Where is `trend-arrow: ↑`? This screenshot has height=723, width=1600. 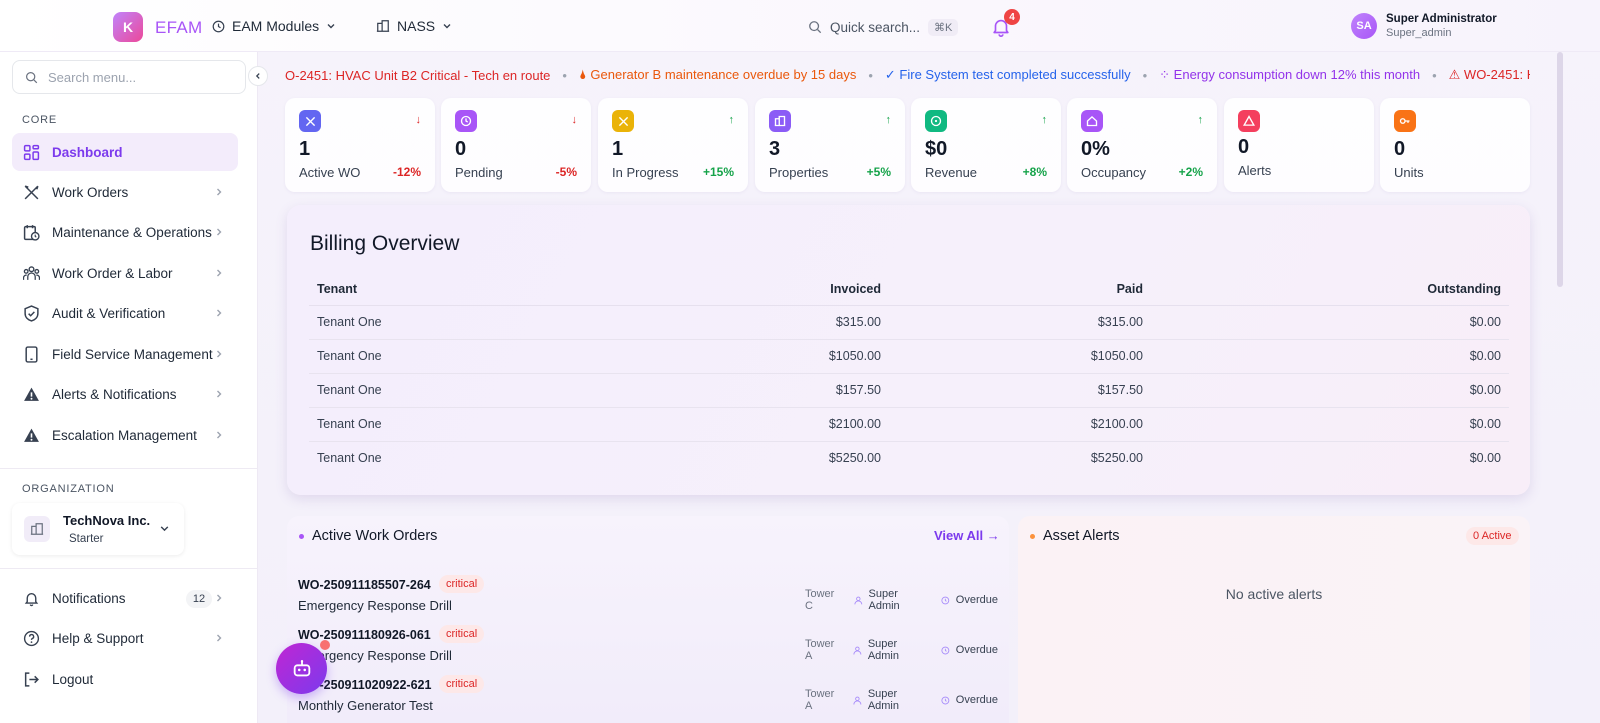
trend-arrow: ↑ is located at coordinates (1044, 120).